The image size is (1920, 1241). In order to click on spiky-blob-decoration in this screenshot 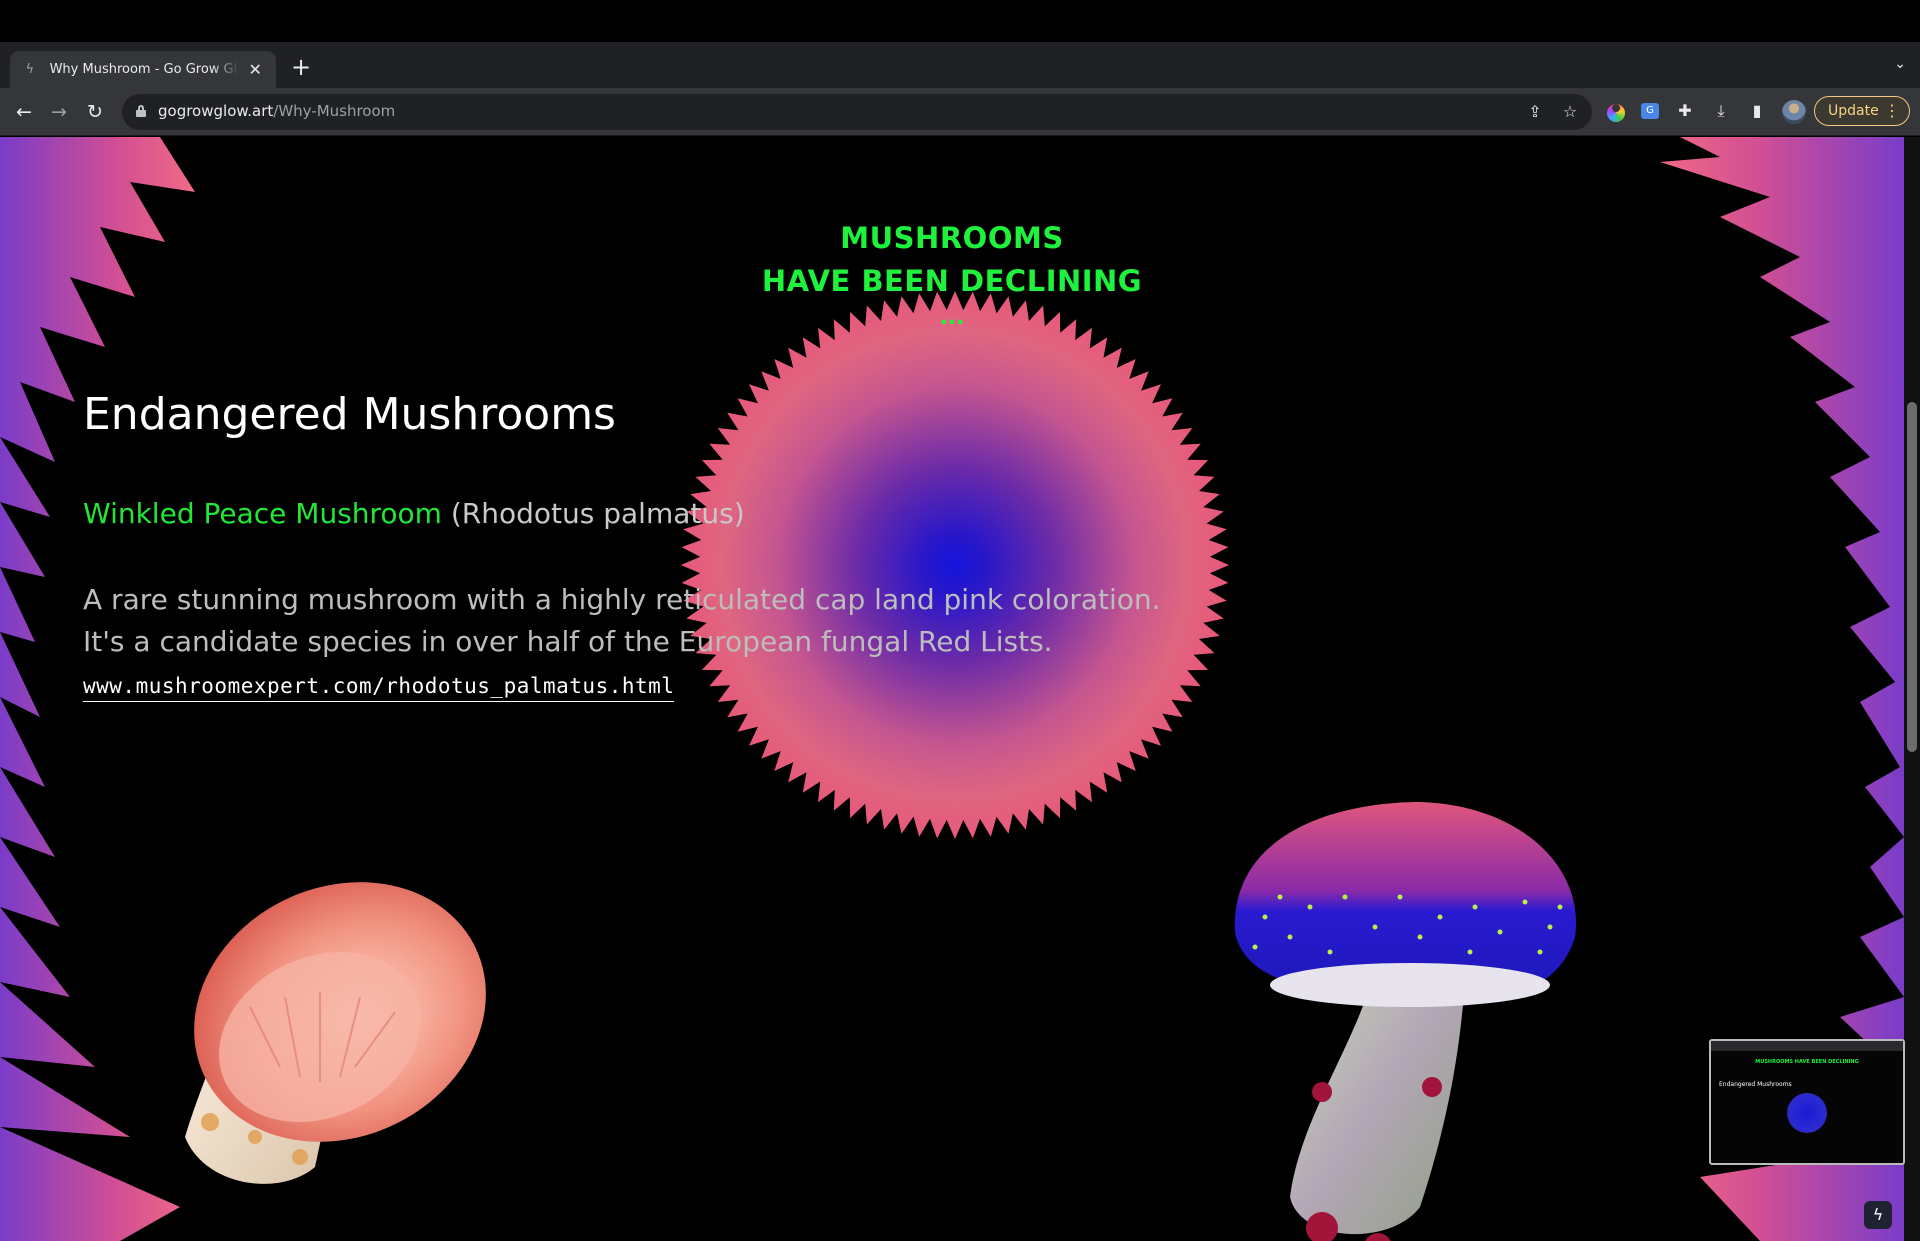, I will do `click(955, 565)`.